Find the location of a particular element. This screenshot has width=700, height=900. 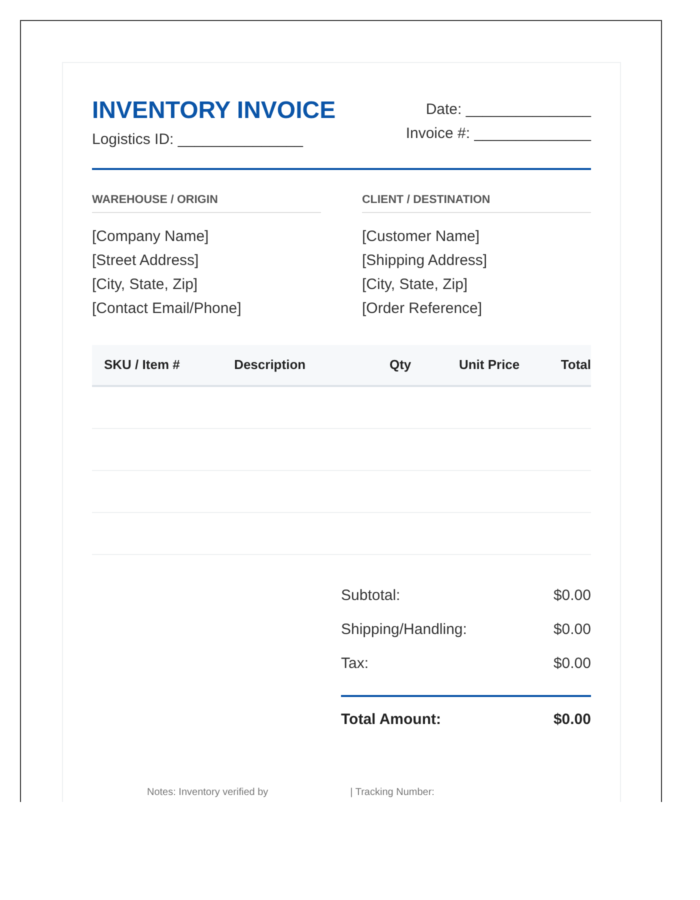

invoice-number-field: Invoice #: ______________ is located at coordinates (498, 134).